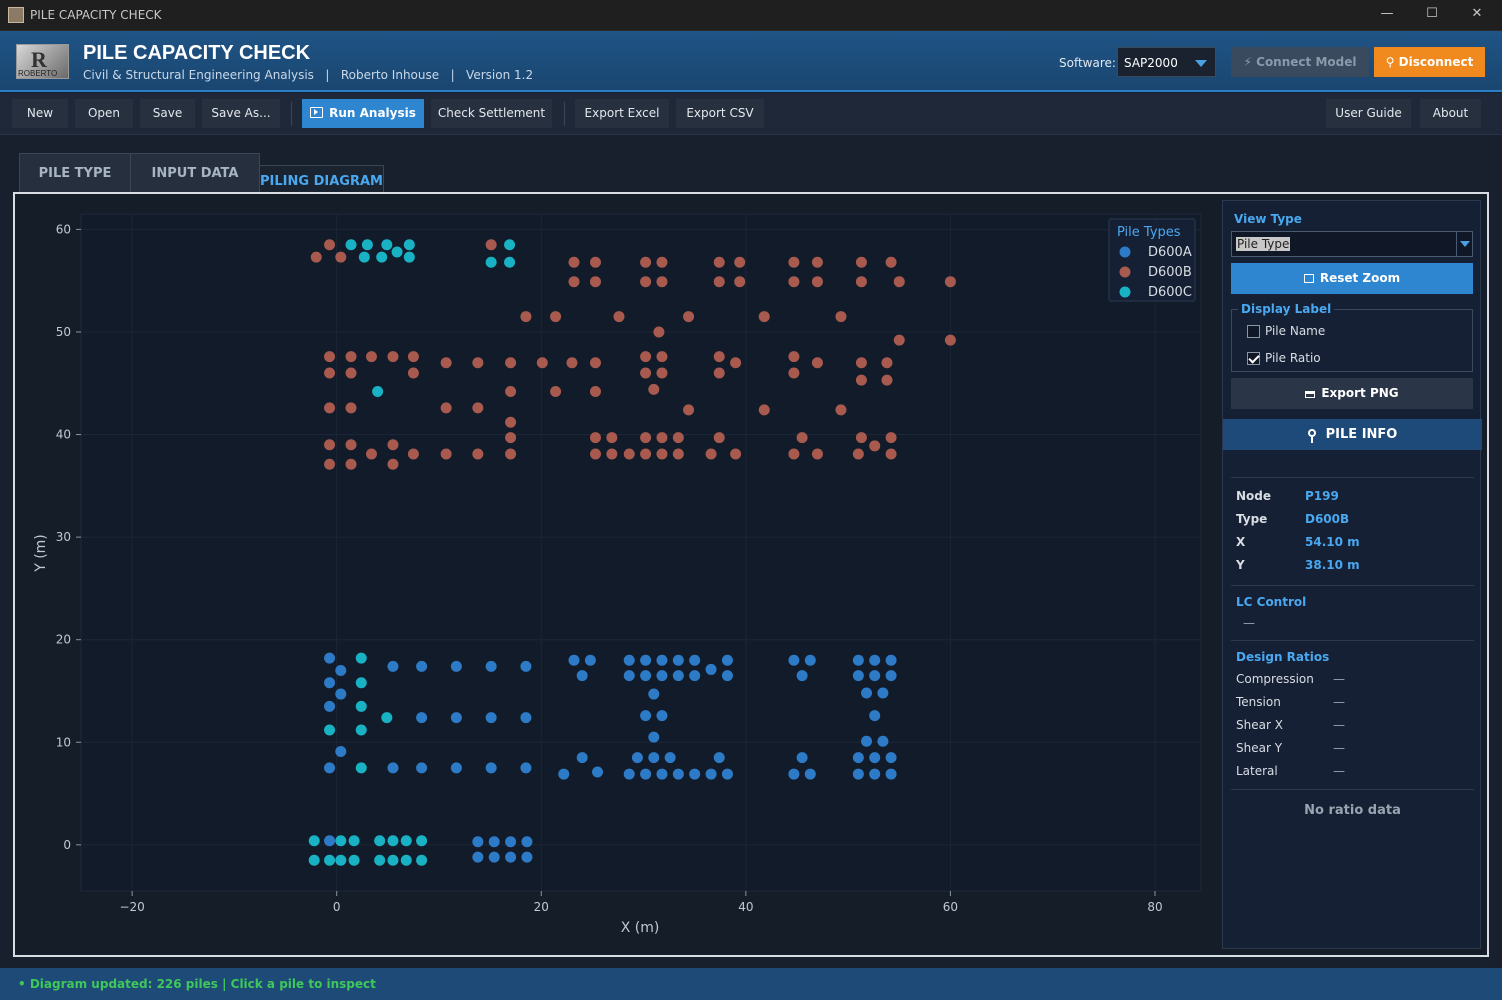 The height and width of the screenshot is (1000, 1502). What do you see at coordinates (1477, 15) in the screenshot?
I see `close-button: ✕` at bounding box center [1477, 15].